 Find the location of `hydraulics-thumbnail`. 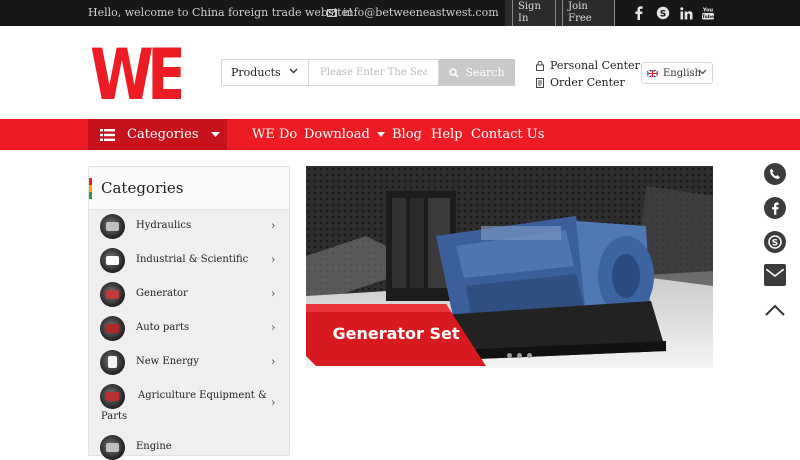

hydraulics-thumbnail is located at coordinates (112, 226).